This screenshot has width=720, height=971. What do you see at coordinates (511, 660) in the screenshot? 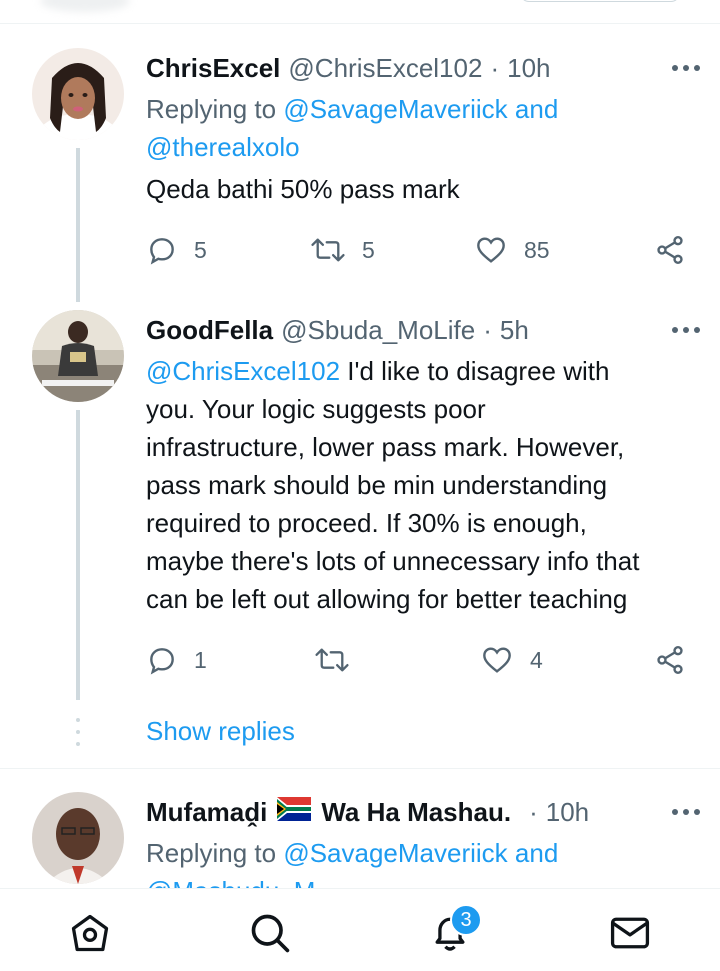
I see `like-button: 4` at bounding box center [511, 660].